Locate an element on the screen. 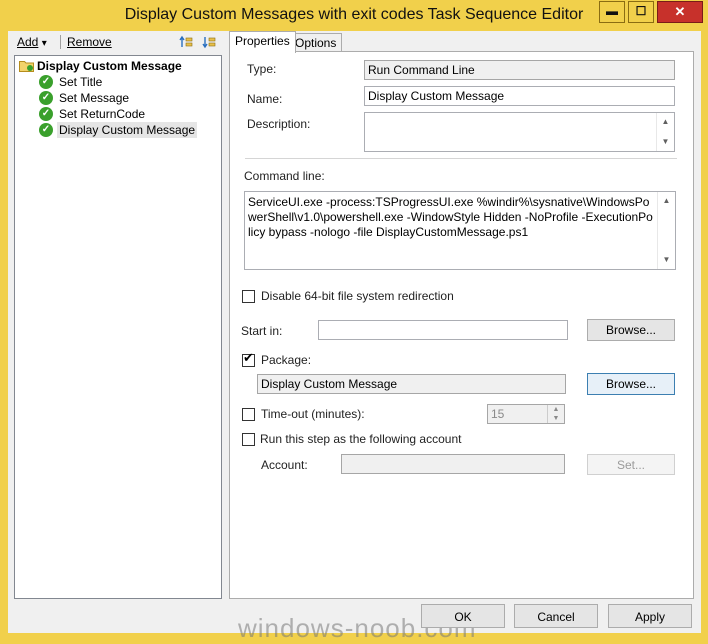 This screenshot has width=708, height=644. add-button: Add ▾ is located at coordinates (32, 42).